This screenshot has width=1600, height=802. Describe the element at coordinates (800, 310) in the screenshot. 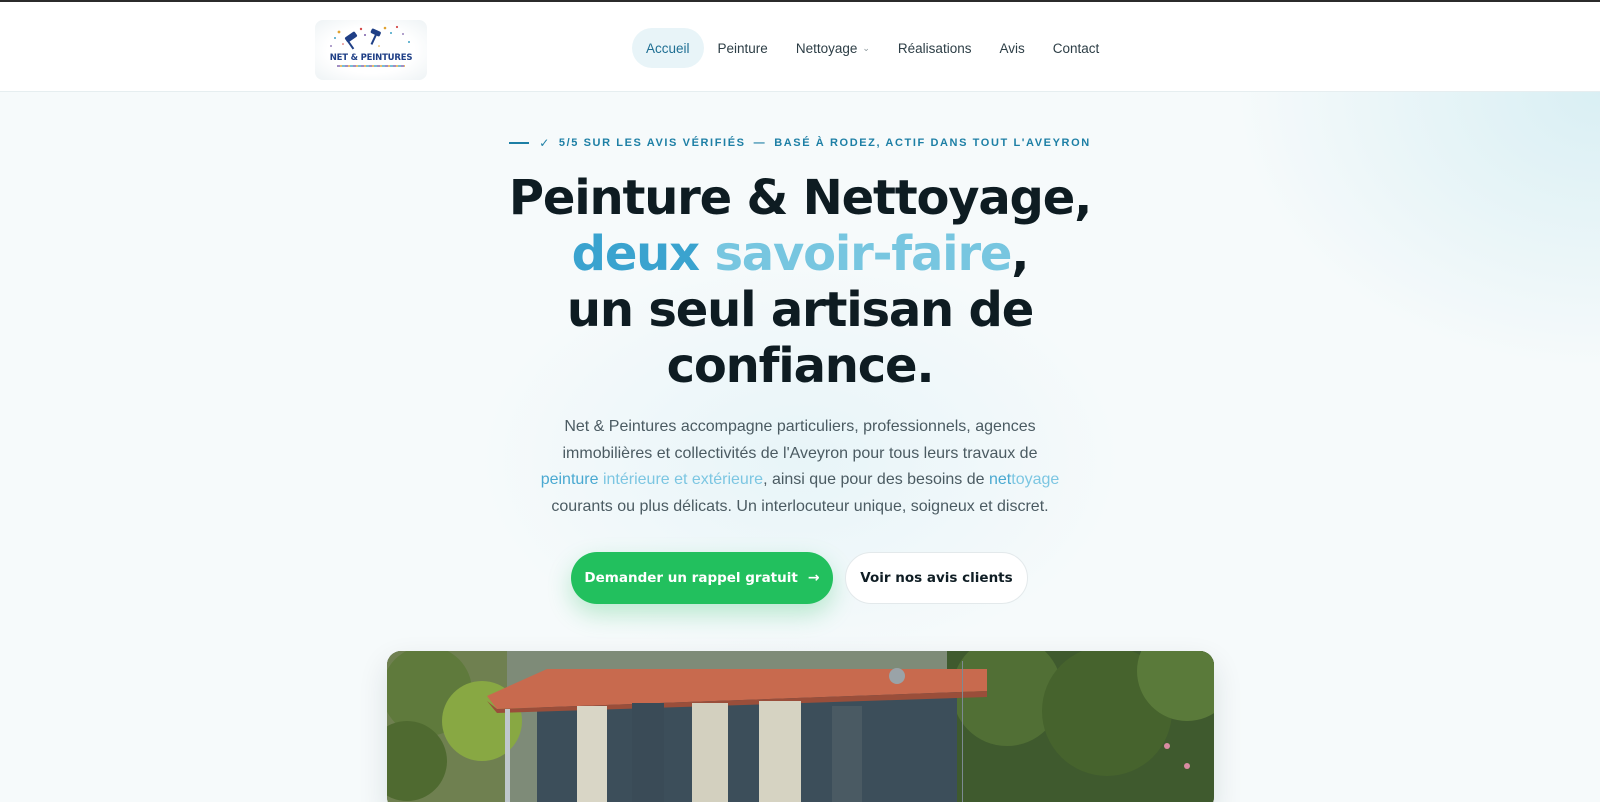

I see `hero-title-line3: un seul artisan de` at that location.